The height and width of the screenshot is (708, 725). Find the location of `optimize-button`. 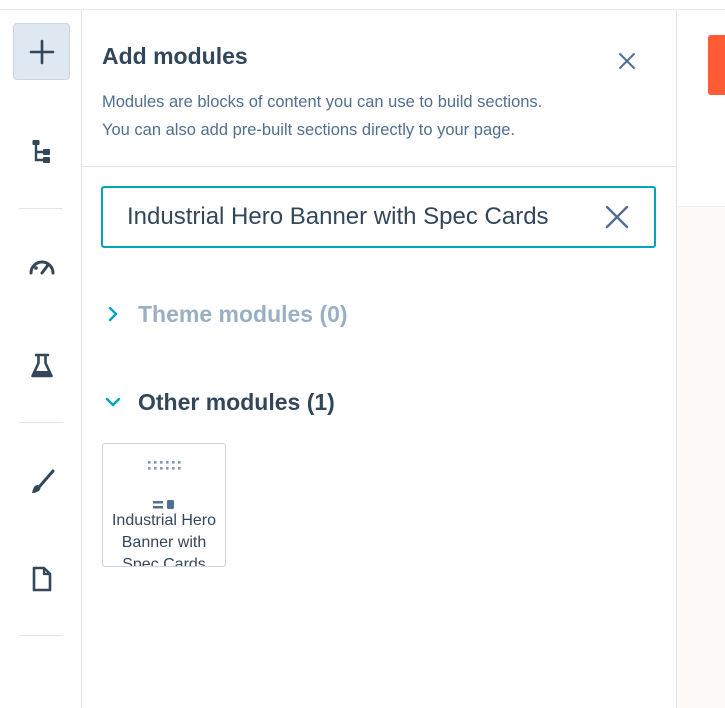

optimize-button is located at coordinates (41, 265).